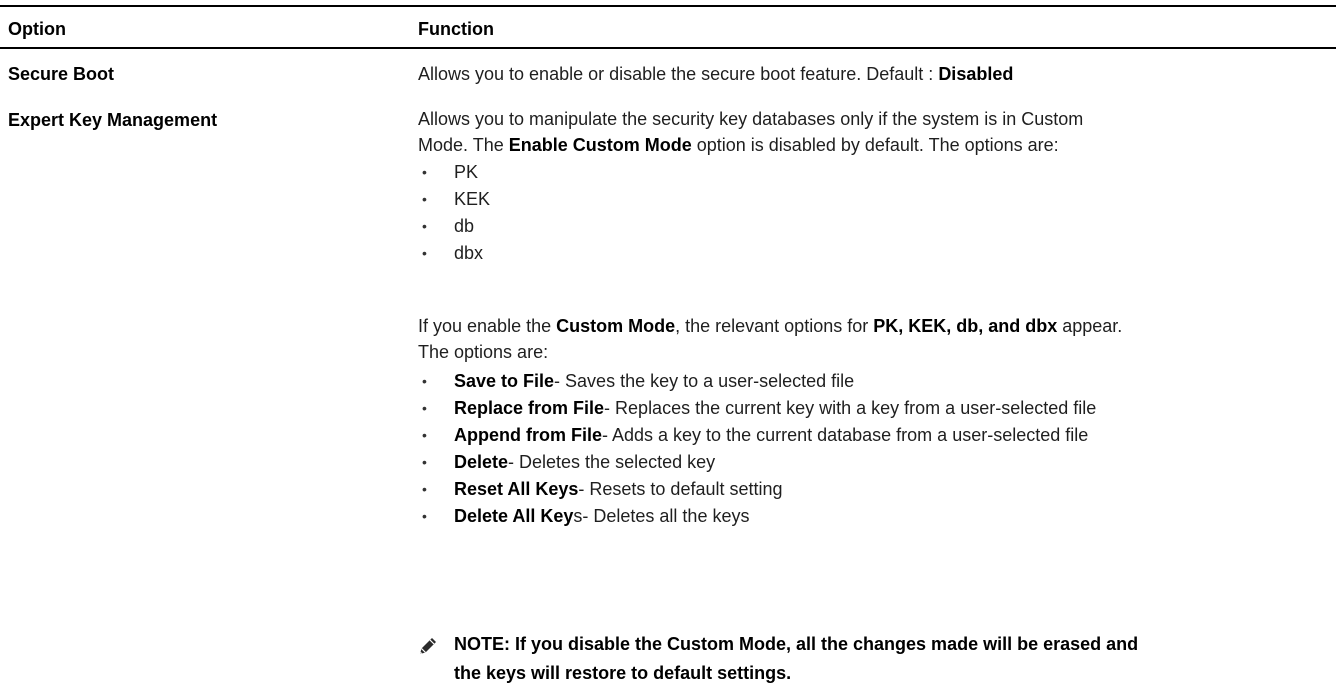  What do you see at coordinates (704, 381) in the screenshot?
I see `option-desc: - Saves the key to a user-selected file` at bounding box center [704, 381].